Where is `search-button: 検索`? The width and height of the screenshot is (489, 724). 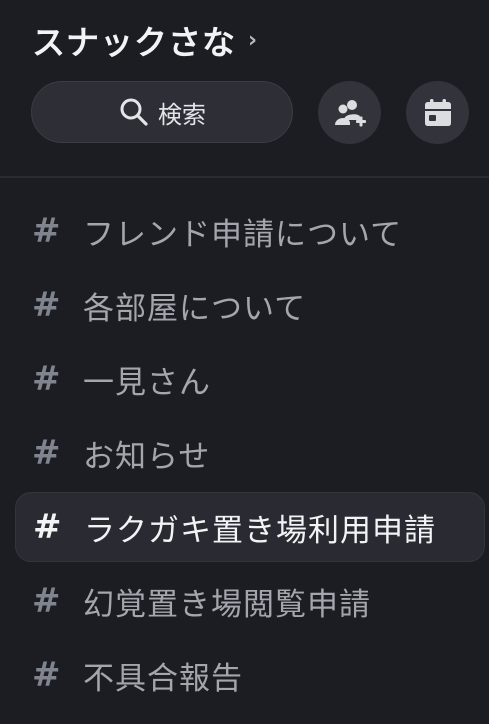
search-button: 検索 is located at coordinates (162, 112).